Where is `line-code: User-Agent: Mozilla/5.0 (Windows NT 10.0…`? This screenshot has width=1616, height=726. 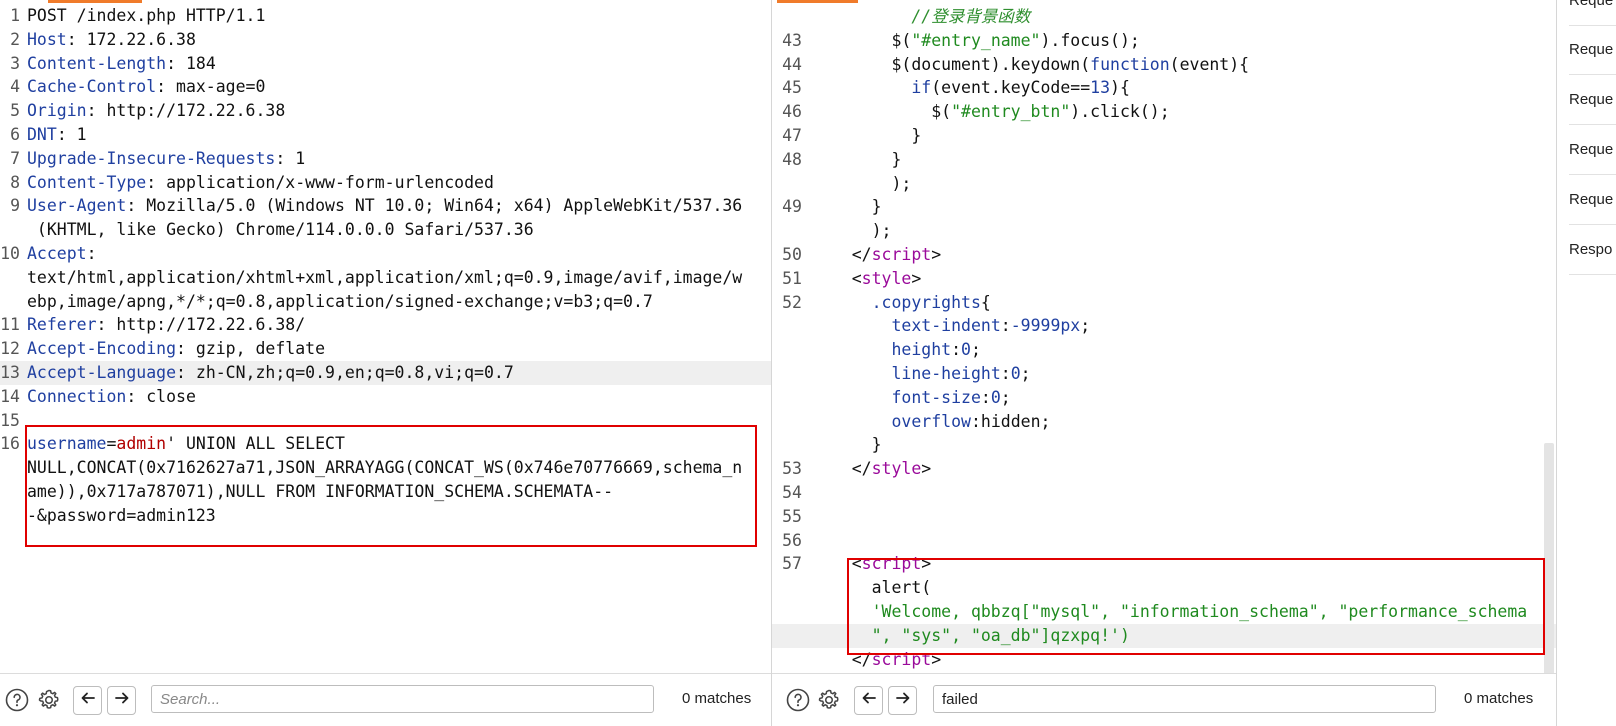
line-code: User-Agent: Mozilla/5.0 (Windows NT 10.0… is located at coordinates (384, 206).